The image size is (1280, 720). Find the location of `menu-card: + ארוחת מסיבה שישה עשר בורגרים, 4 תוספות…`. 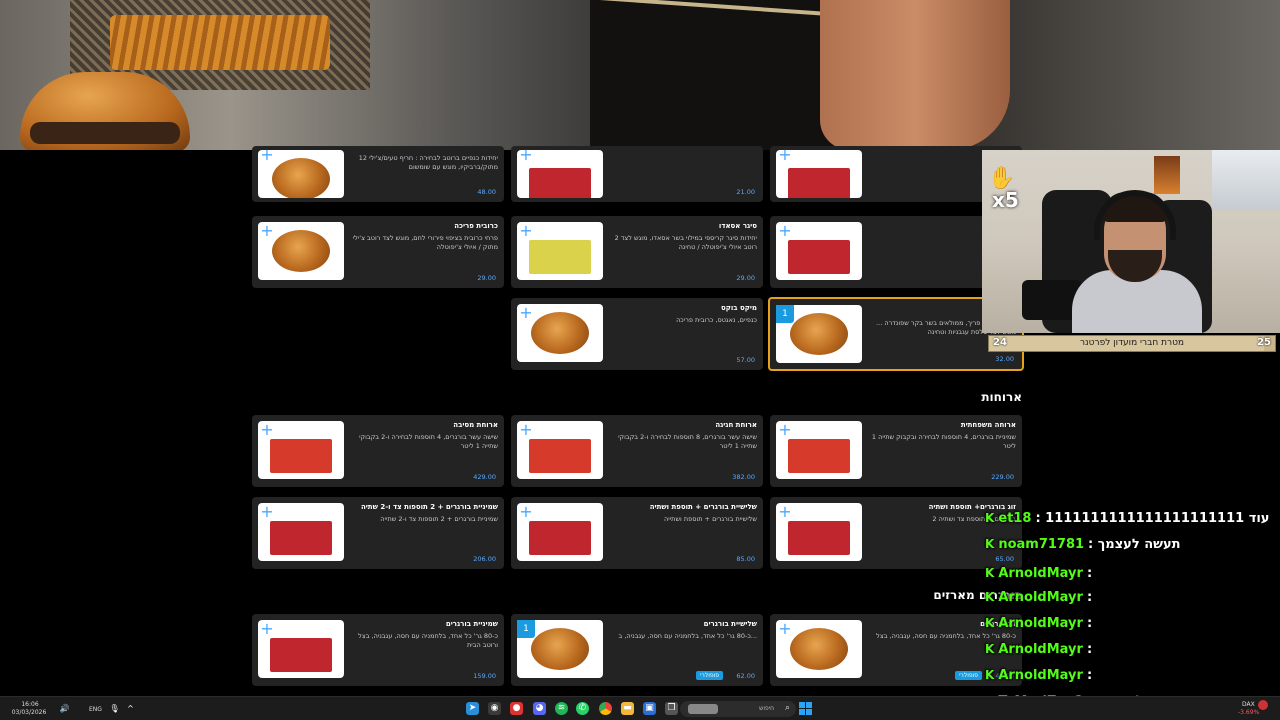

menu-card: + ארוחת מסיבה שישה עשר בורגרים, 4 תוספות… is located at coordinates (378, 451).